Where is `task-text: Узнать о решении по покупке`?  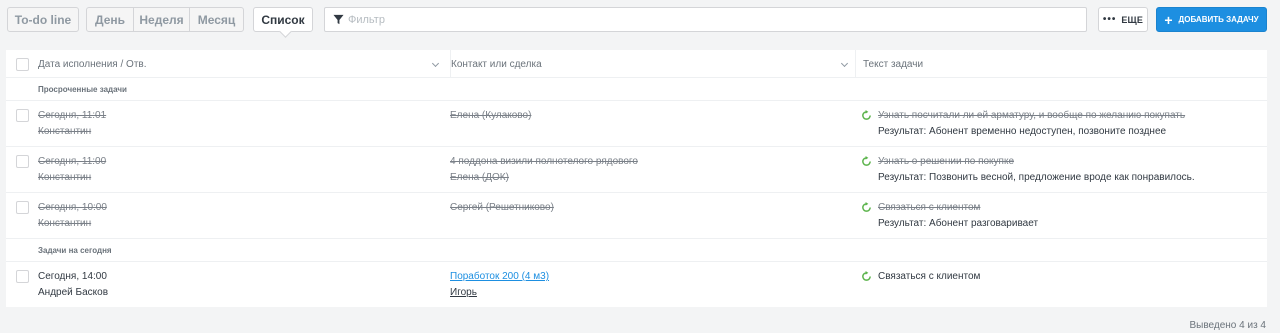
task-text: Узнать о решении по покупке is located at coordinates (946, 162).